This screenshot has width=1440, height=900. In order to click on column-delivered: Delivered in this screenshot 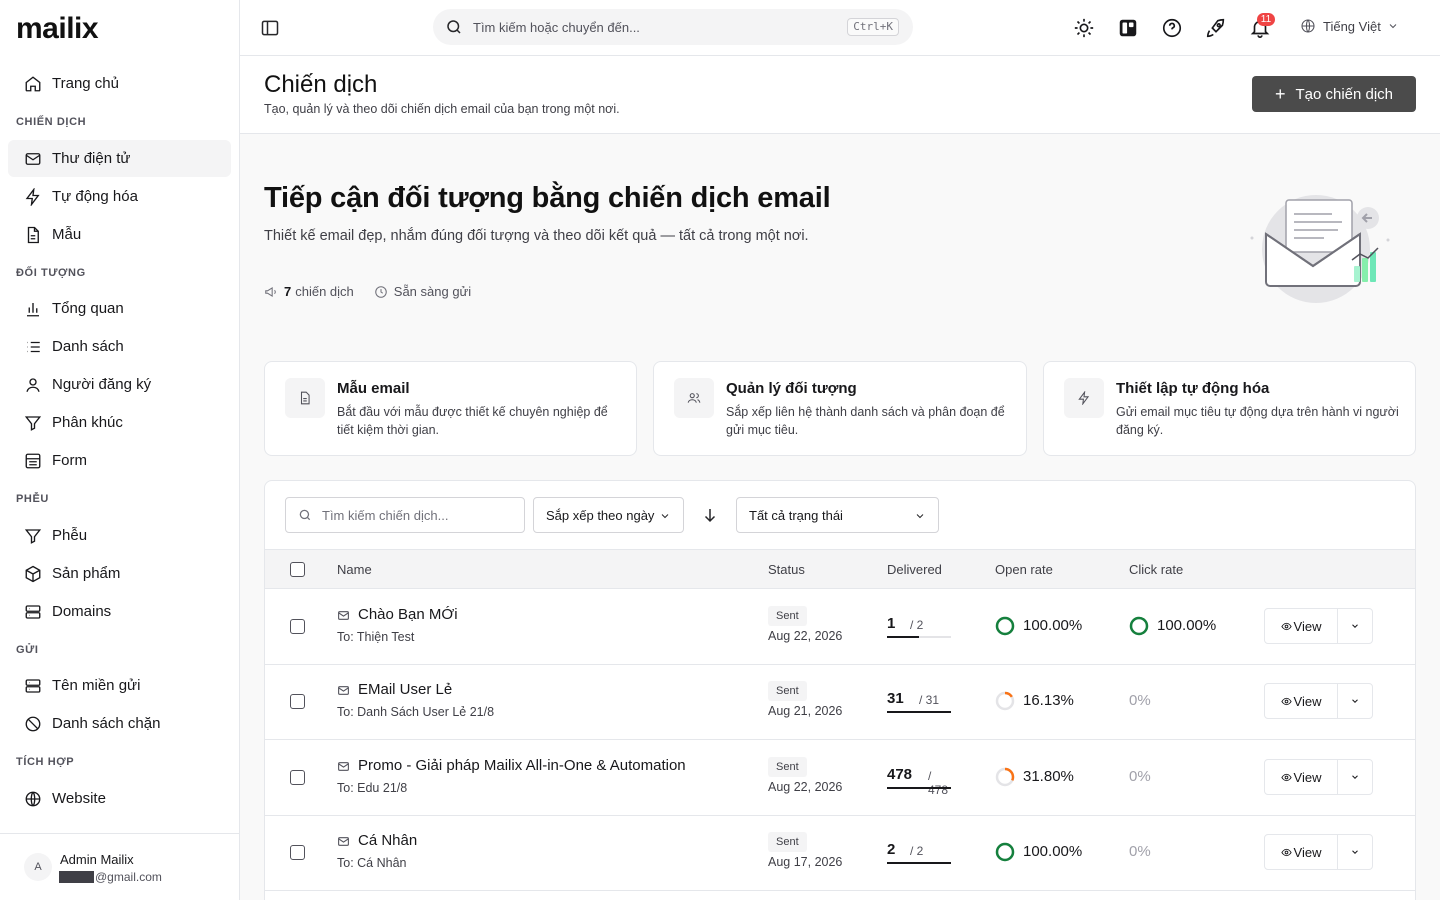, I will do `click(914, 569)`.